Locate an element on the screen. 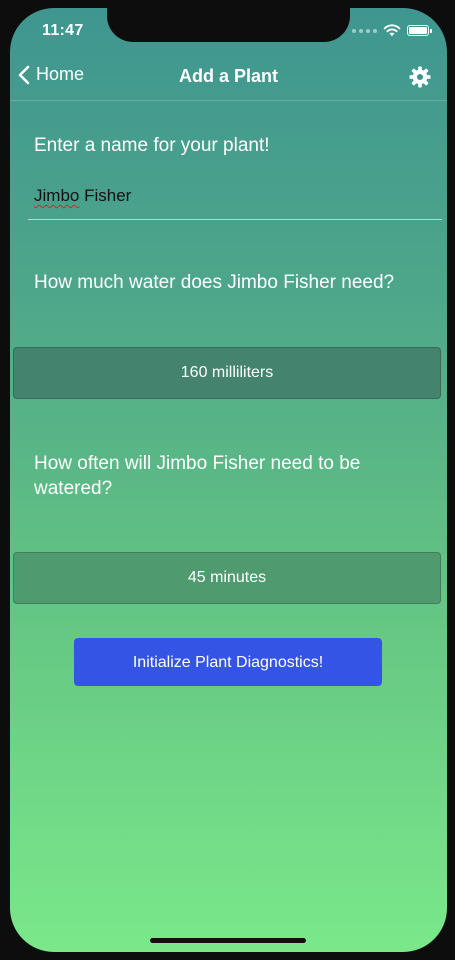 This screenshot has height=960, width=455. plant-name-input: Jimbo Fisher is located at coordinates (235, 198).